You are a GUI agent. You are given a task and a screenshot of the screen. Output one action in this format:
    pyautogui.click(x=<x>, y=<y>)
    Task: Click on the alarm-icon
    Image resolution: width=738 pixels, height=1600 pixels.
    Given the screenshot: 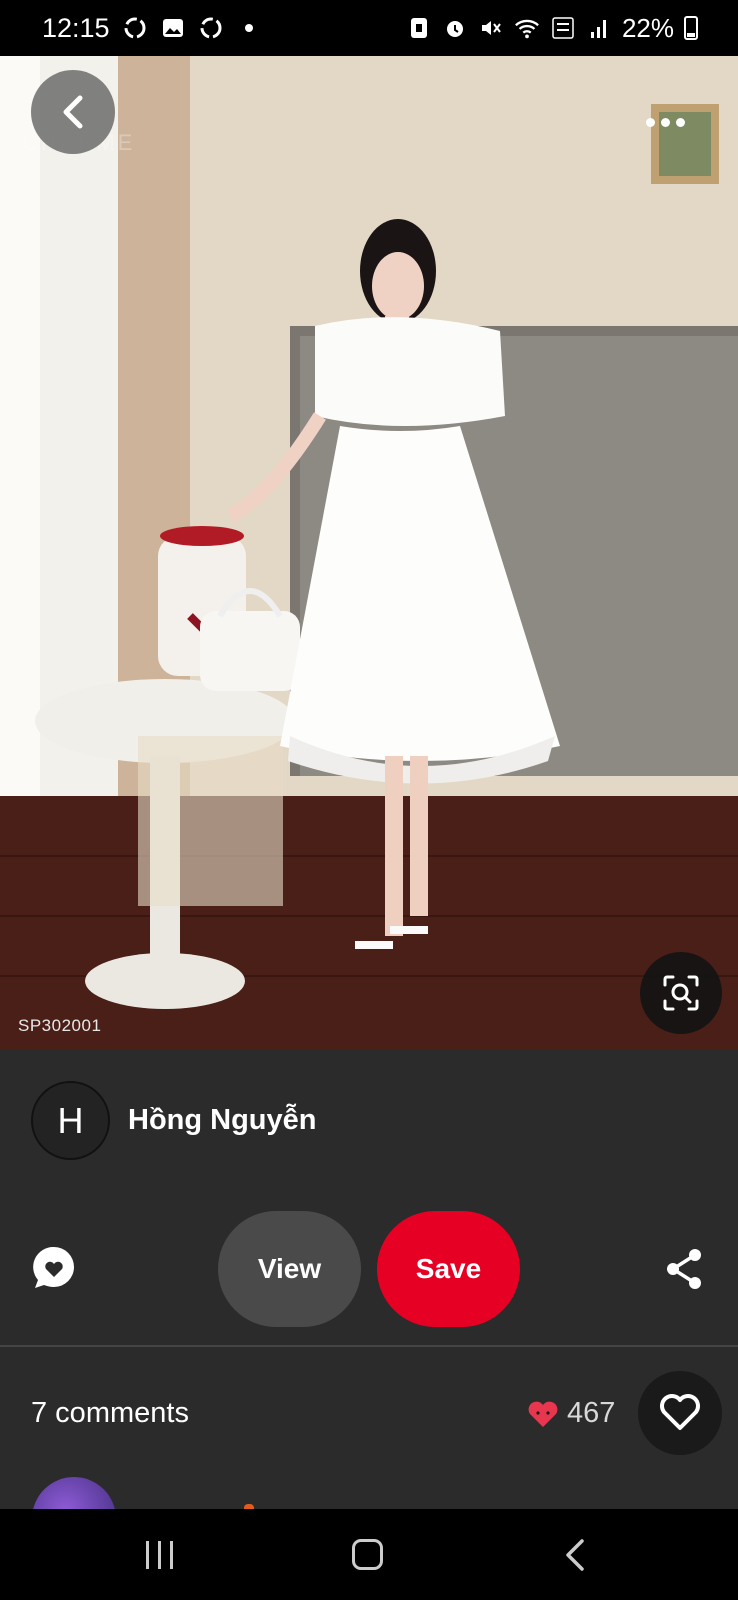 What is the action you would take?
    pyautogui.click(x=455, y=28)
    